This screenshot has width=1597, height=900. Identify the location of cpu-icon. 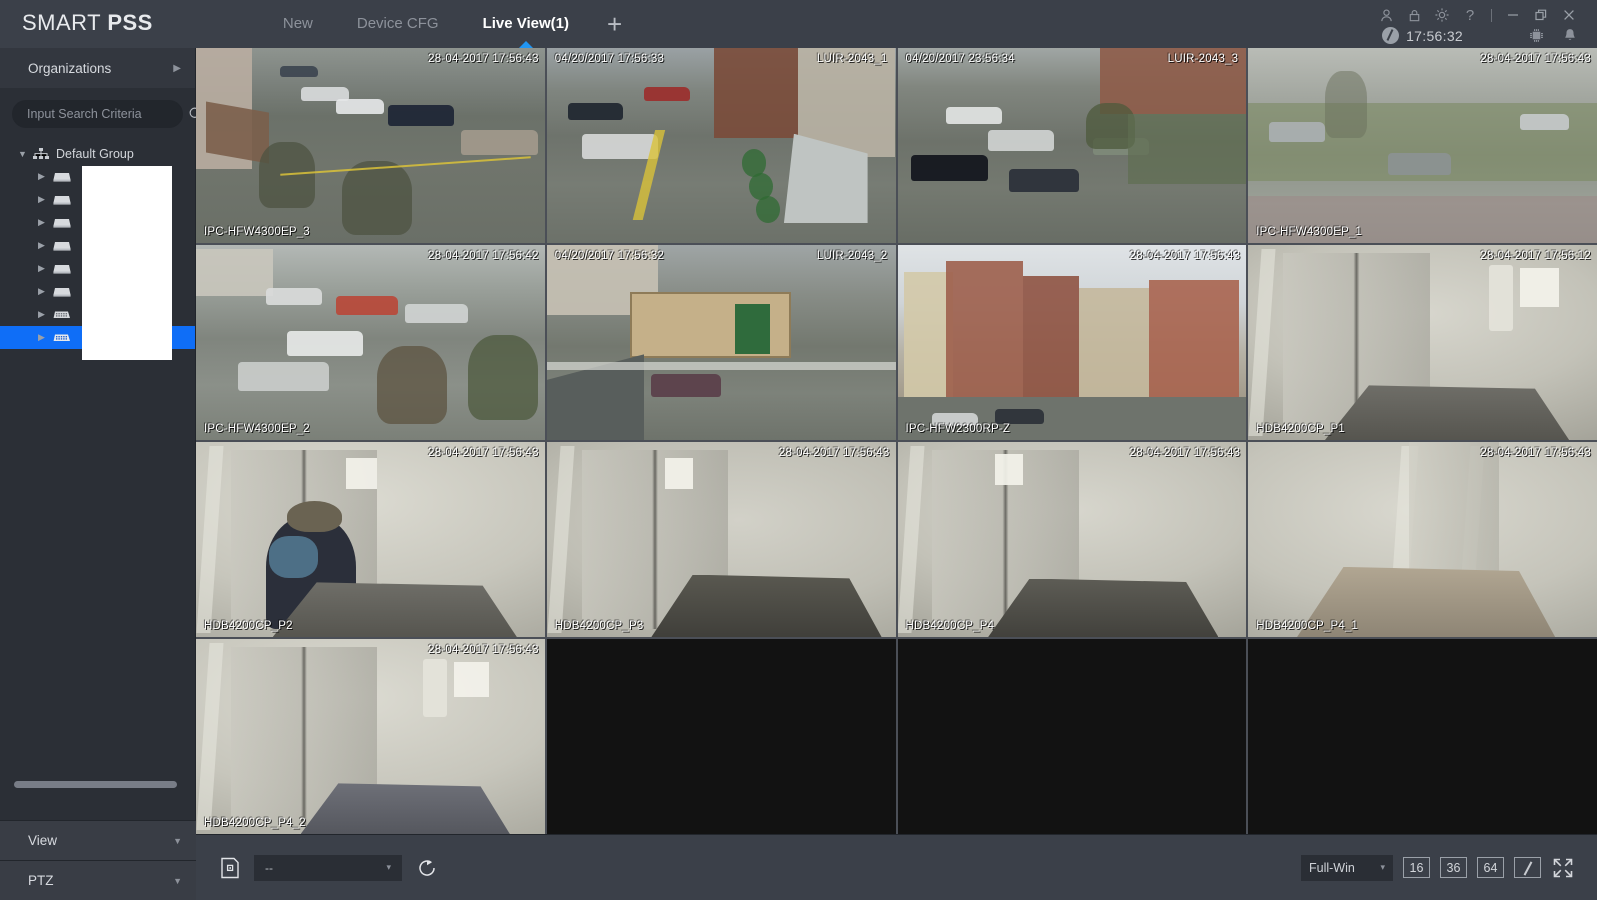
(1536, 35).